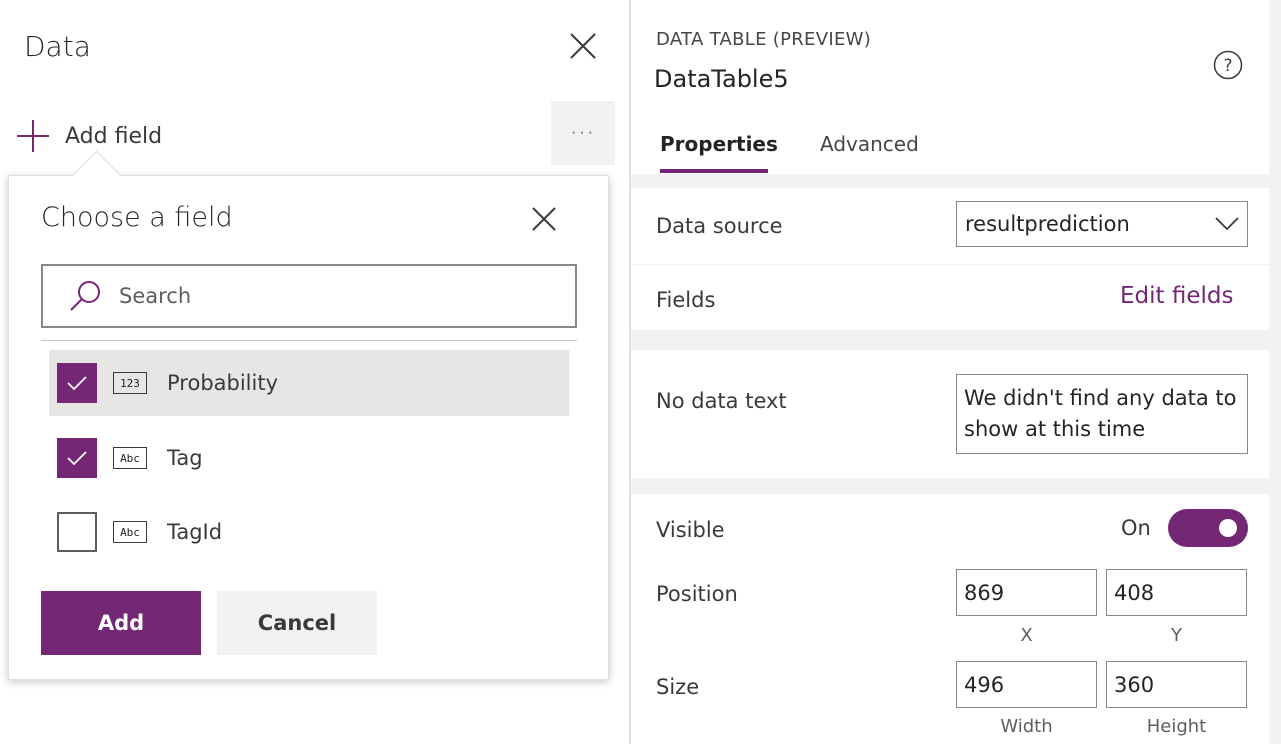  What do you see at coordinates (77, 532) in the screenshot?
I see `checkbox-unchecked` at bounding box center [77, 532].